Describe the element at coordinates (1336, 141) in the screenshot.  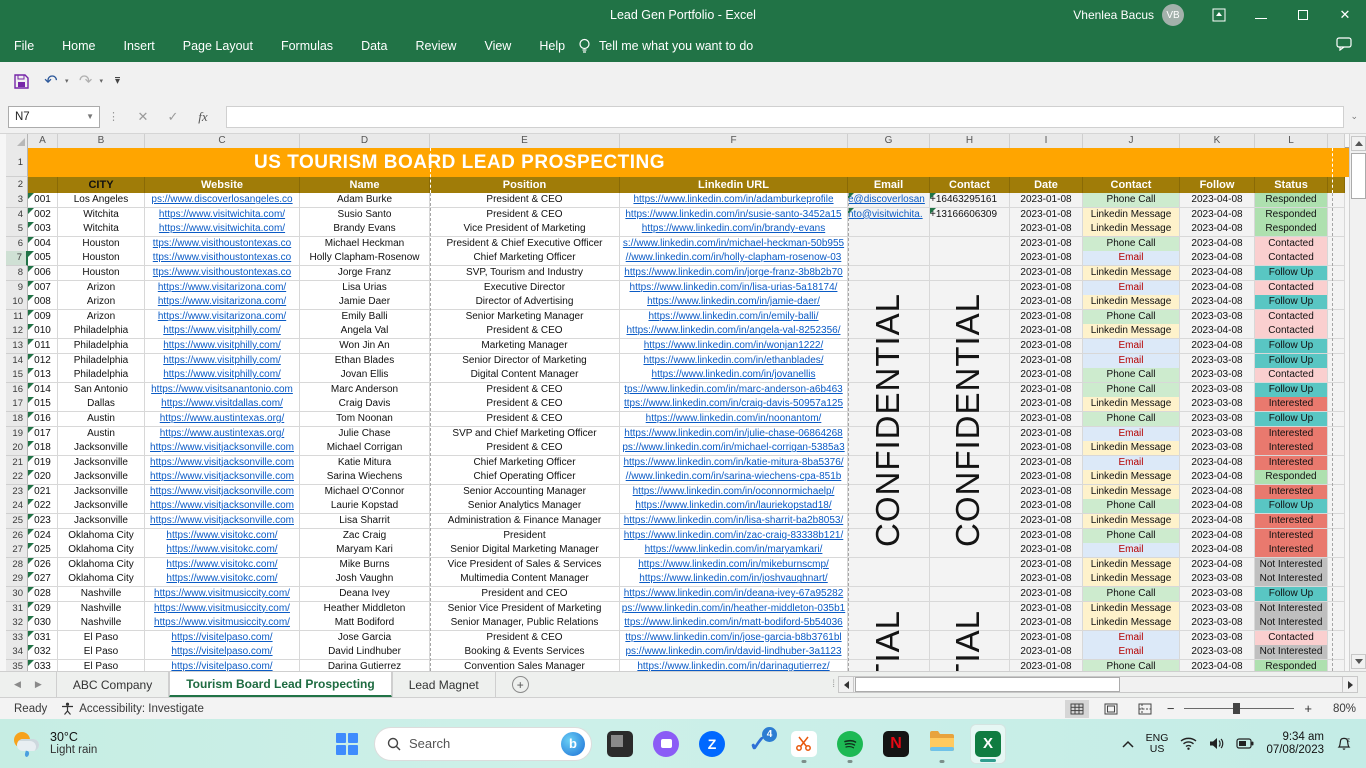
I see `column-header-clipped` at that location.